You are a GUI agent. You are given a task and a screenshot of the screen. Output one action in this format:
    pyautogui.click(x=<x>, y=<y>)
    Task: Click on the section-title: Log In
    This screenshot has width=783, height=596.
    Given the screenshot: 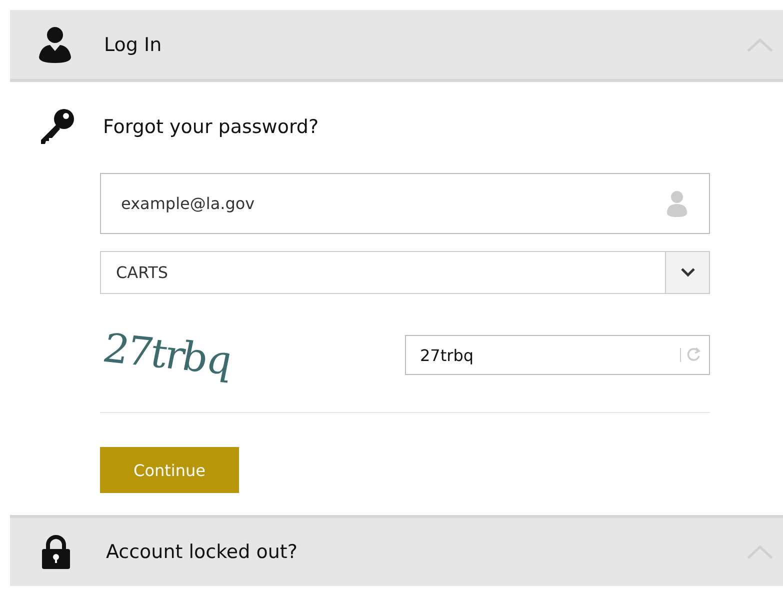 What is the action you would take?
    pyautogui.click(x=133, y=45)
    